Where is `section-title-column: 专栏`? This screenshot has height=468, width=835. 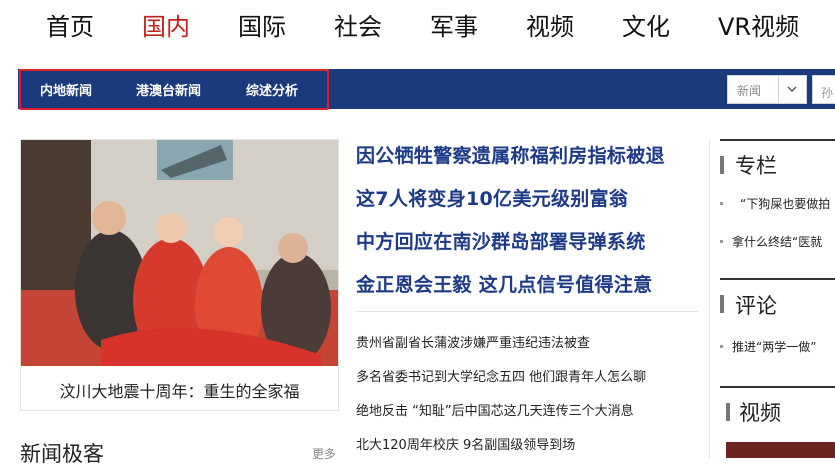 section-title-column: 专栏 is located at coordinates (756, 166).